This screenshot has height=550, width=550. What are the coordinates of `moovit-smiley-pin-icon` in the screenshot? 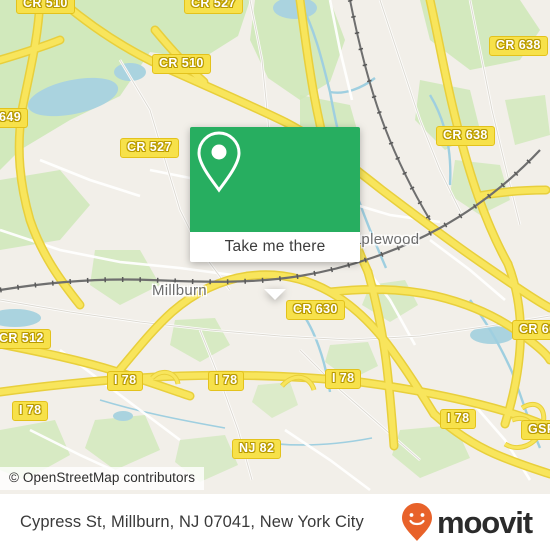 It's located at (416, 522).